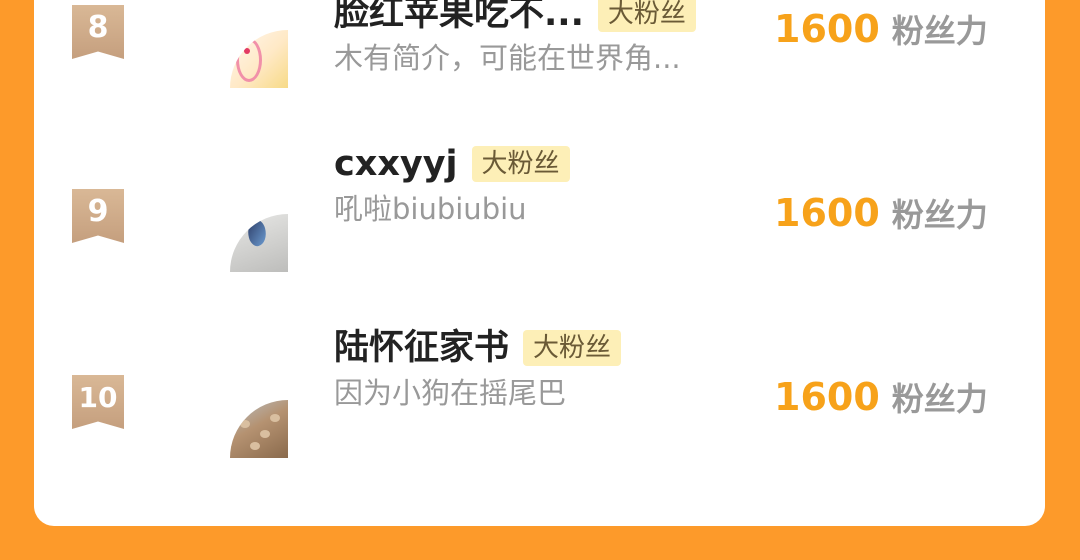 The image size is (1080, 560). What do you see at coordinates (98, 397) in the screenshot?
I see `rank-number: 10` at bounding box center [98, 397].